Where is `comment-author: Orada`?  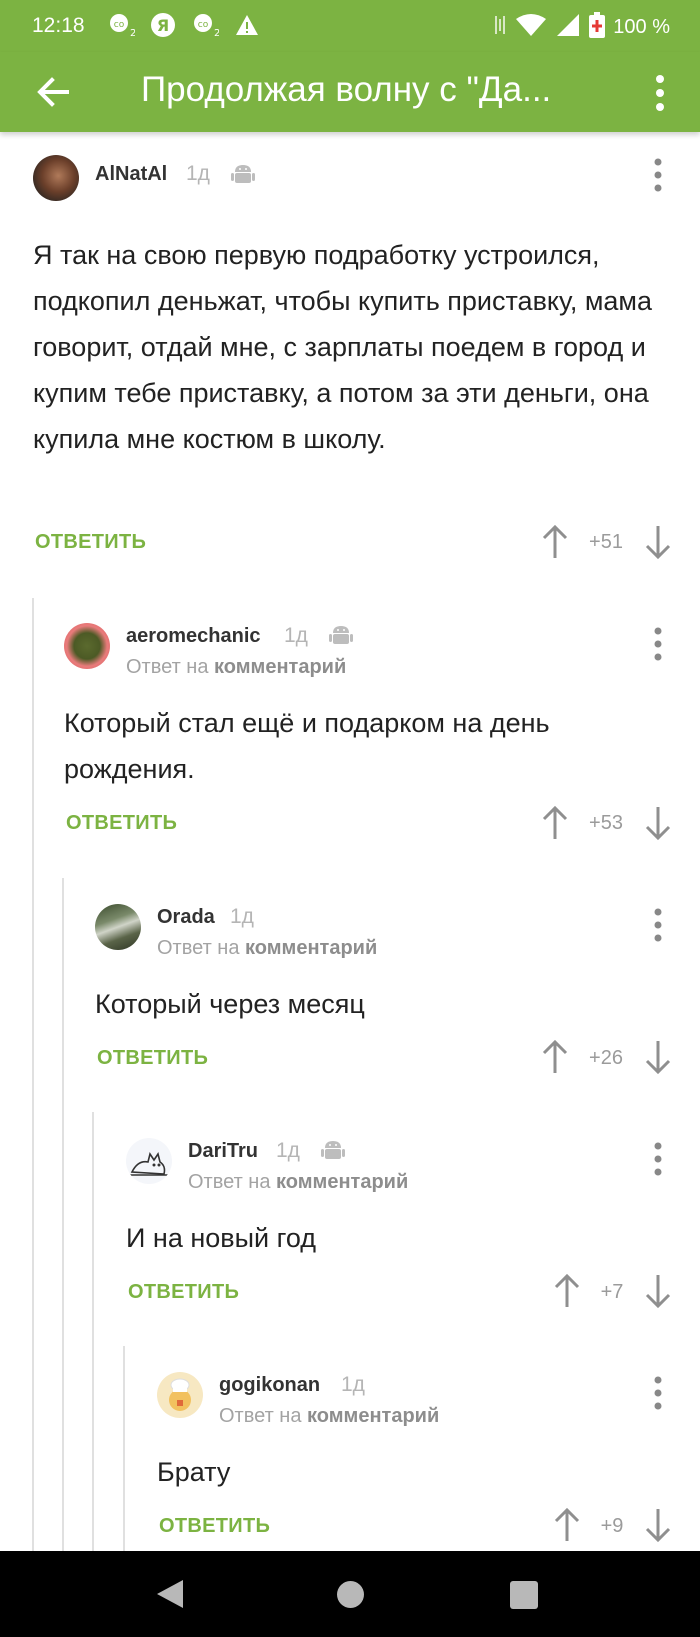
comment-author: Orada is located at coordinates (186, 917).